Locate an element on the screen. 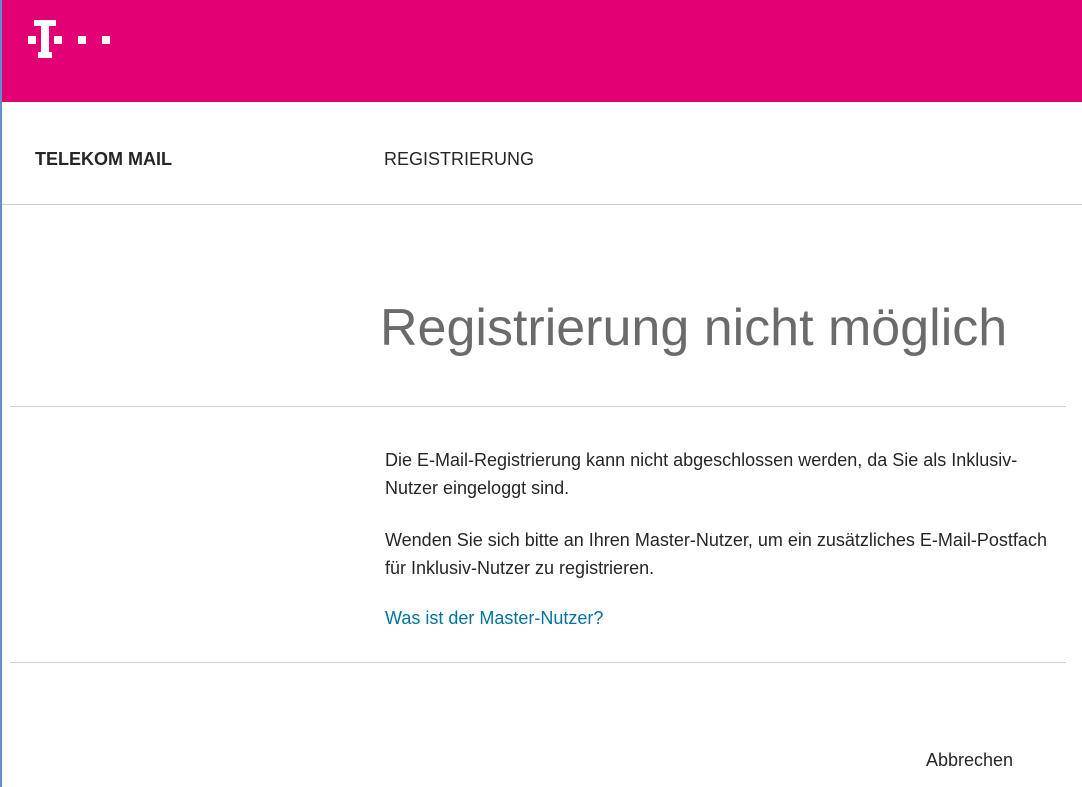 The image size is (1082, 787). cancel-button: Abbrechen is located at coordinates (969, 760).